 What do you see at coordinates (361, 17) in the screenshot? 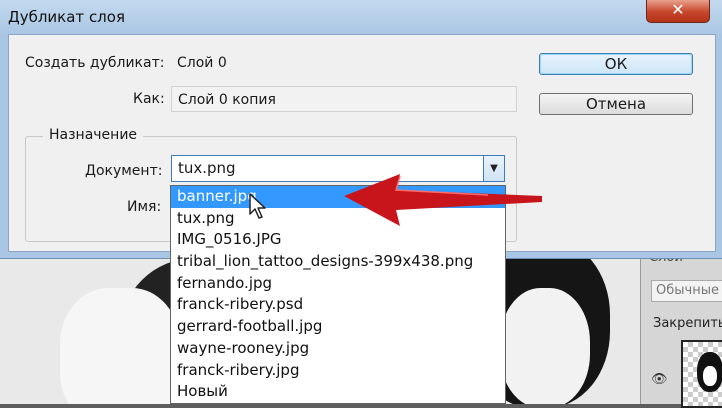
I see `title-bar: Дубликат слоя ✕` at bounding box center [361, 17].